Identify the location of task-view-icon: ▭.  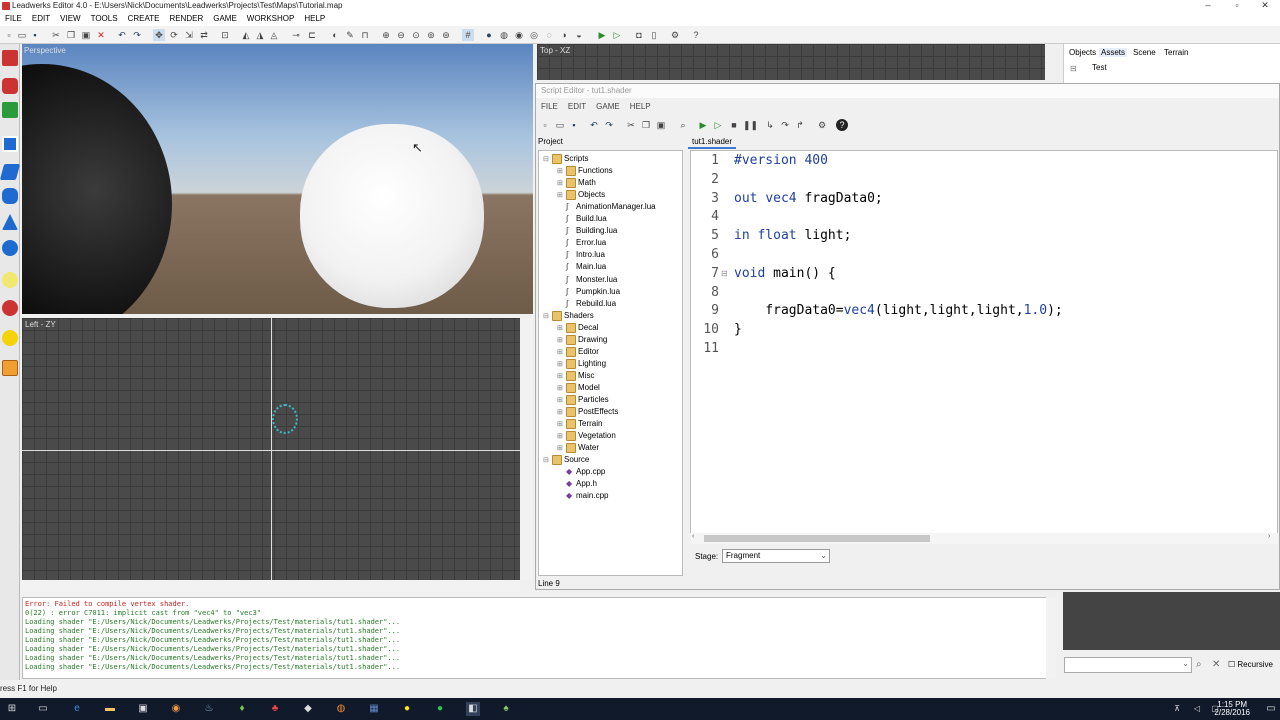
(43, 709).